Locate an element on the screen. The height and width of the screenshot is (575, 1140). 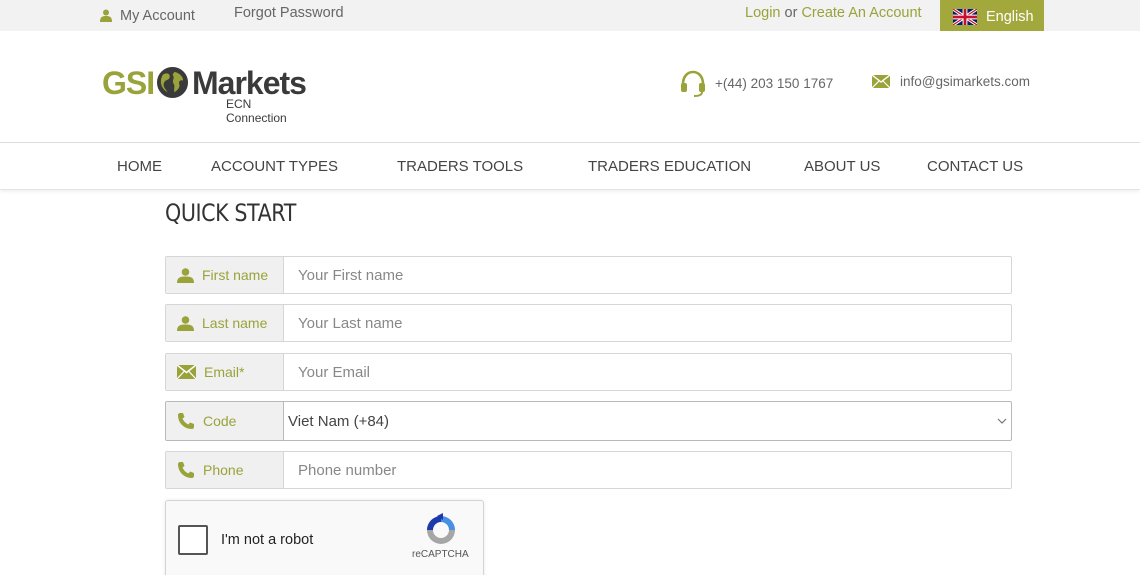
recaptcha-checkbox is located at coordinates (193, 540).